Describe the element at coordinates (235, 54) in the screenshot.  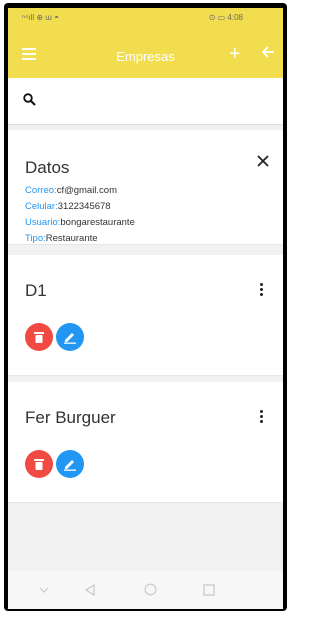
I see `add-icon: +` at that location.